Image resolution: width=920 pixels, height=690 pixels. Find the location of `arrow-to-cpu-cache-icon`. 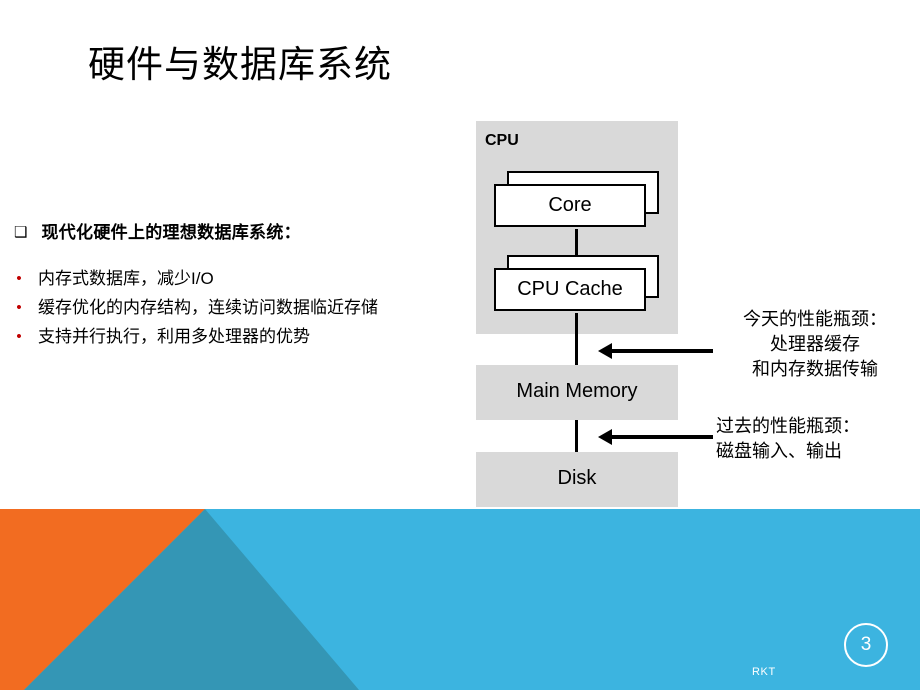

arrow-to-cpu-cache-icon is located at coordinates (655, 351).